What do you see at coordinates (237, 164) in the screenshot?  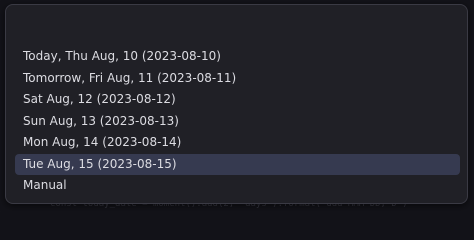 I see `option-tue: Tue Aug, 15 (2023-08-15)` at bounding box center [237, 164].